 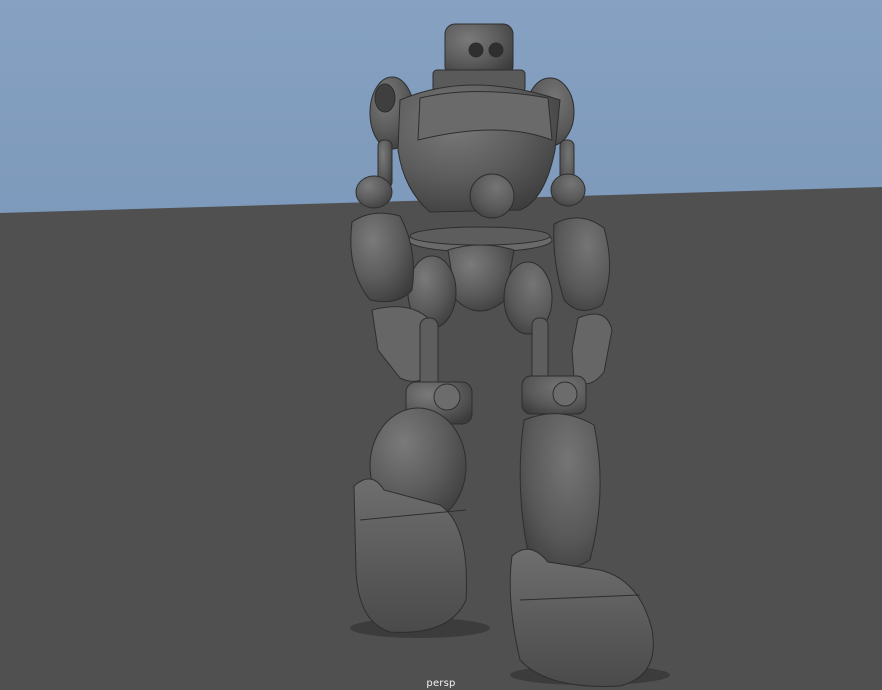 I want to click on camera-name-label: persp, so click(x=441, y=683).